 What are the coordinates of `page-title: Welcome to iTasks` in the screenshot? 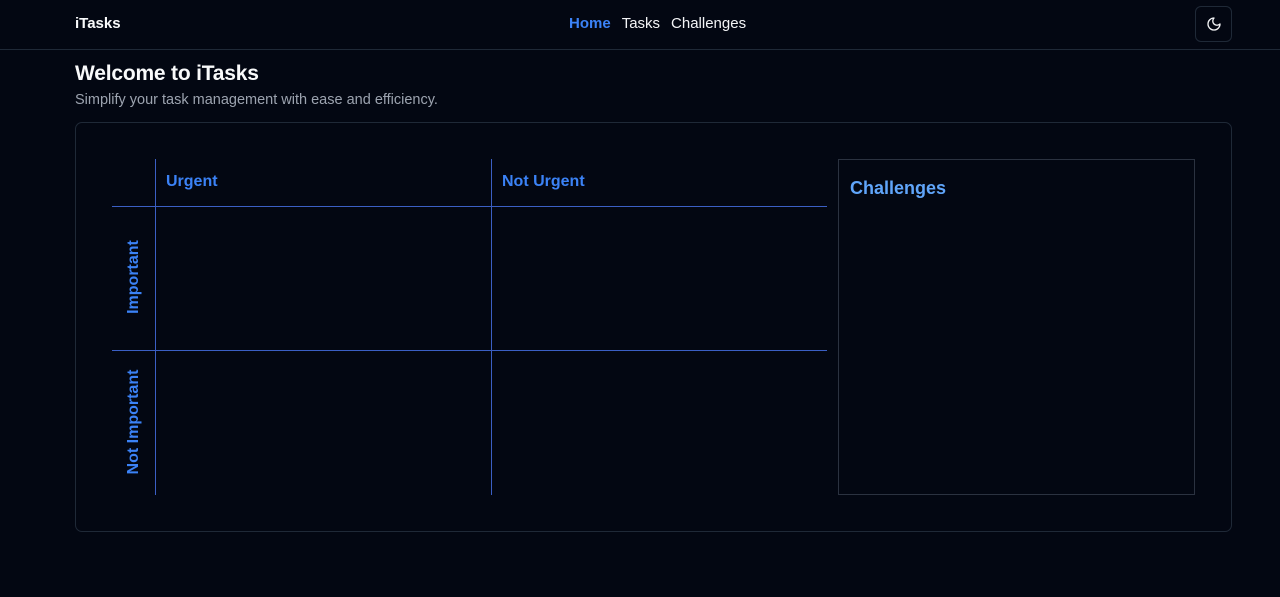 It's located at (167, 73).